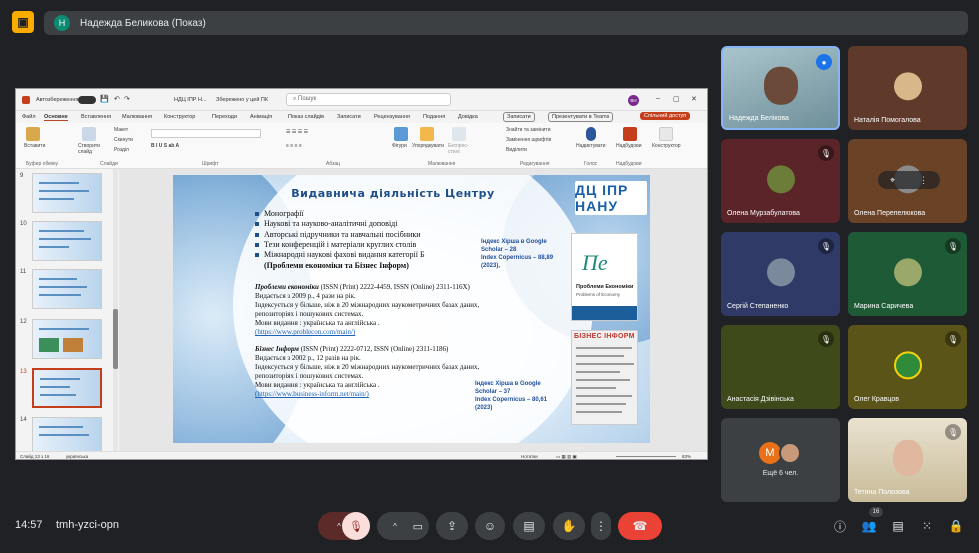  What do you see at coordinates (57, 100) in the screenshot?
I see `autosave-label: Автозбереження` at bounding box center [57, 100].